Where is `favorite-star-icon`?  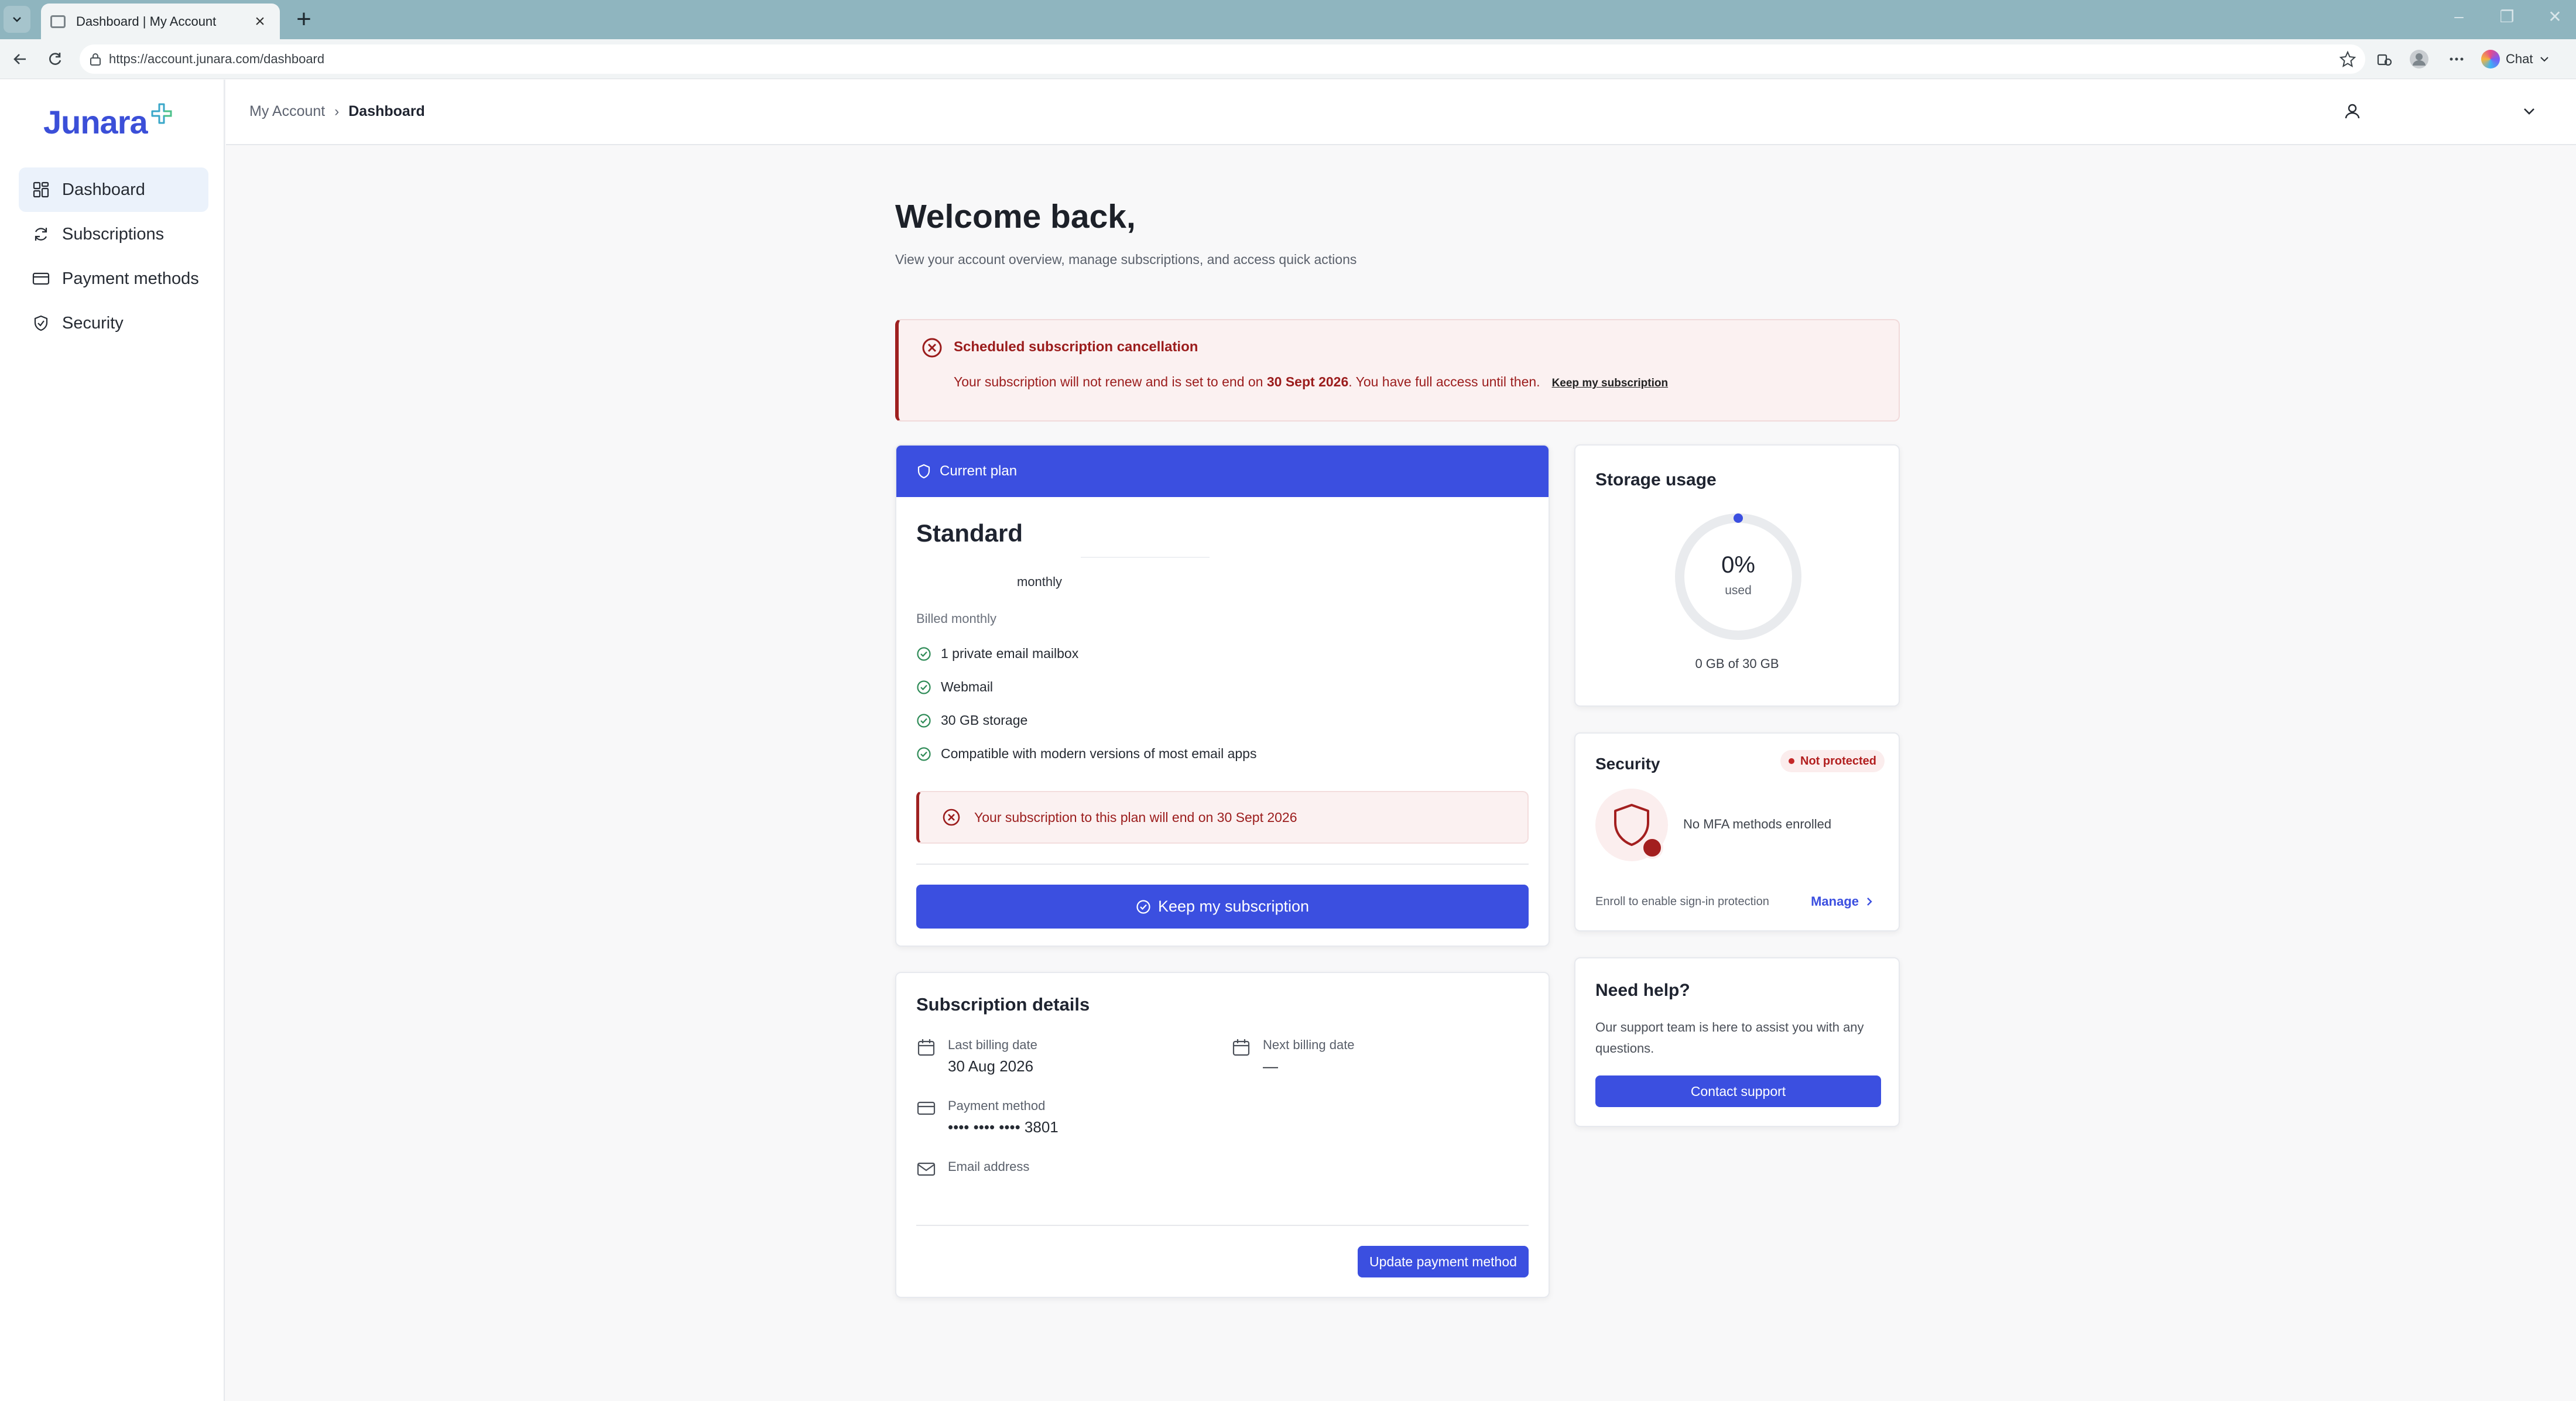
favorite-star-icon is located at coordinates (2347, 59).